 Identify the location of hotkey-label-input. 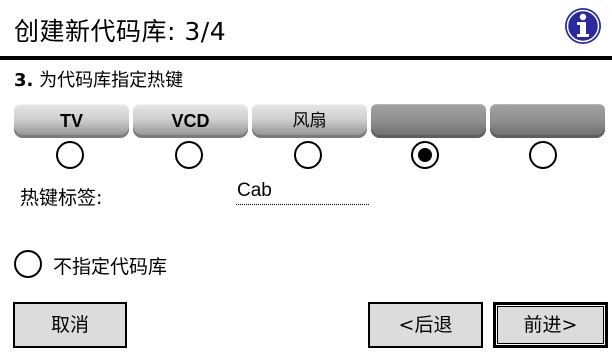
(302, 191).